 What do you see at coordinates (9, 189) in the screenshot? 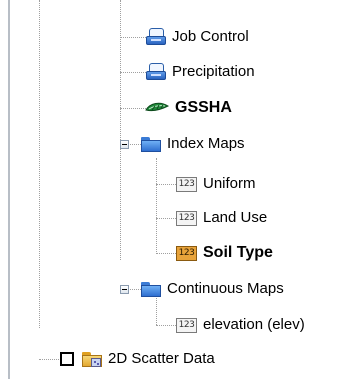
I see `panel-edge` at bounding box center [9, 189].